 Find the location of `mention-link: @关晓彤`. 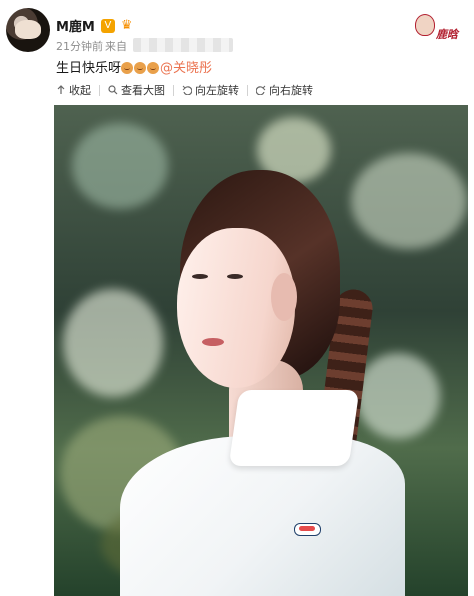

mention-link: @关晓彤 is located at coordinates (186, 68).